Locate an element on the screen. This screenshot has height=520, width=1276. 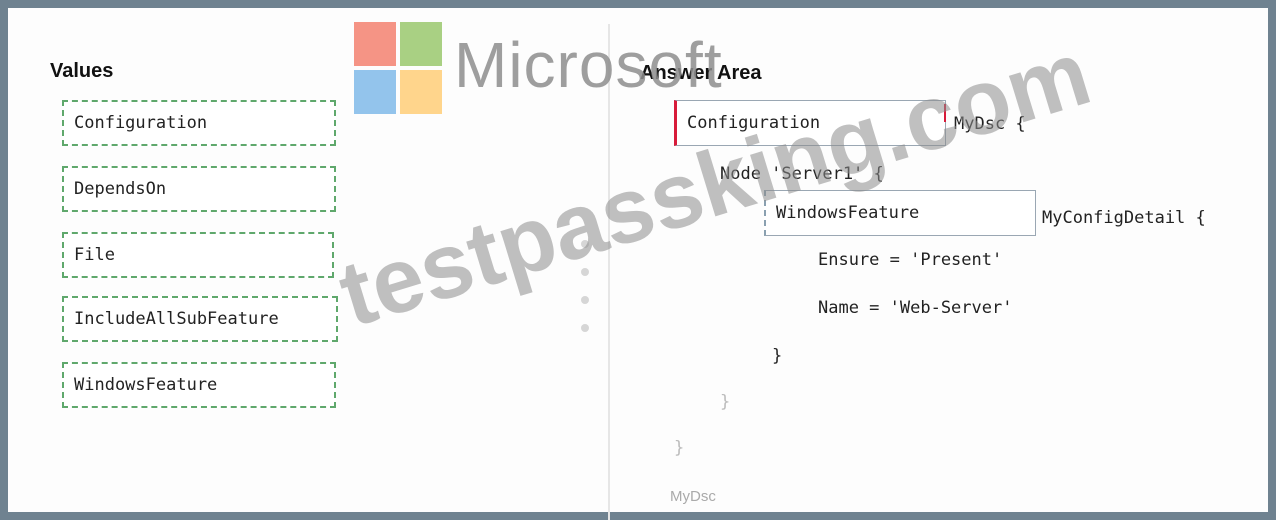
microsoft-wordmark: Microsoft is located at coordinates (588, 65).